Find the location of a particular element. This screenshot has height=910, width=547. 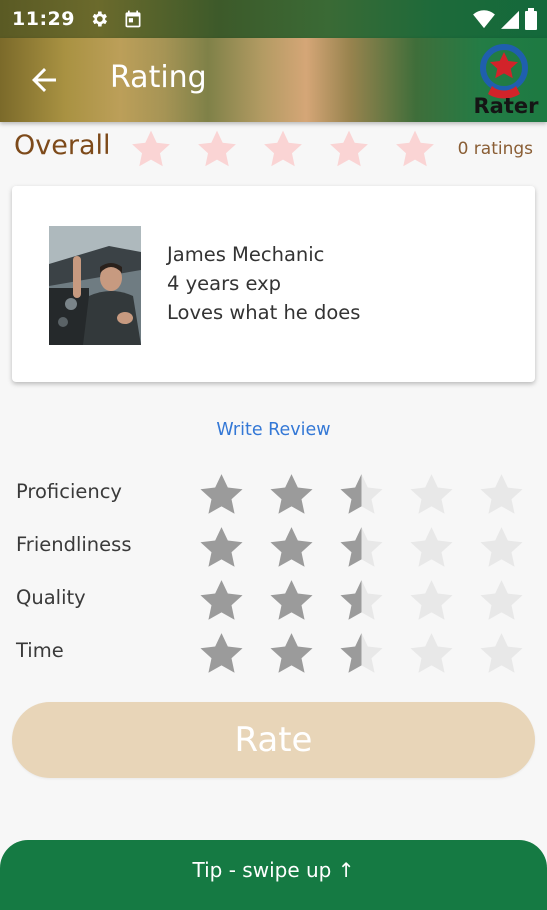

profile-photo is located at coordinates (95, 285).